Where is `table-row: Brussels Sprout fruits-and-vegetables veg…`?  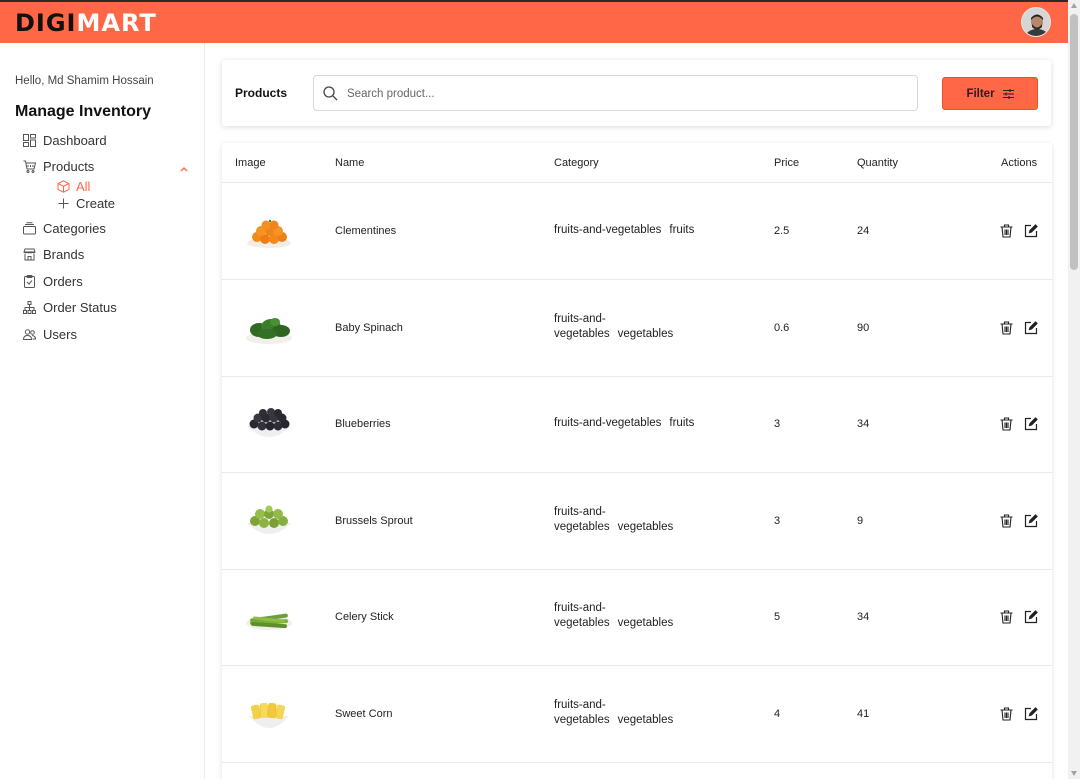 table-row: Brussels Sprout fruits-and-vegetables veg… is located at coordinates (637, 521).